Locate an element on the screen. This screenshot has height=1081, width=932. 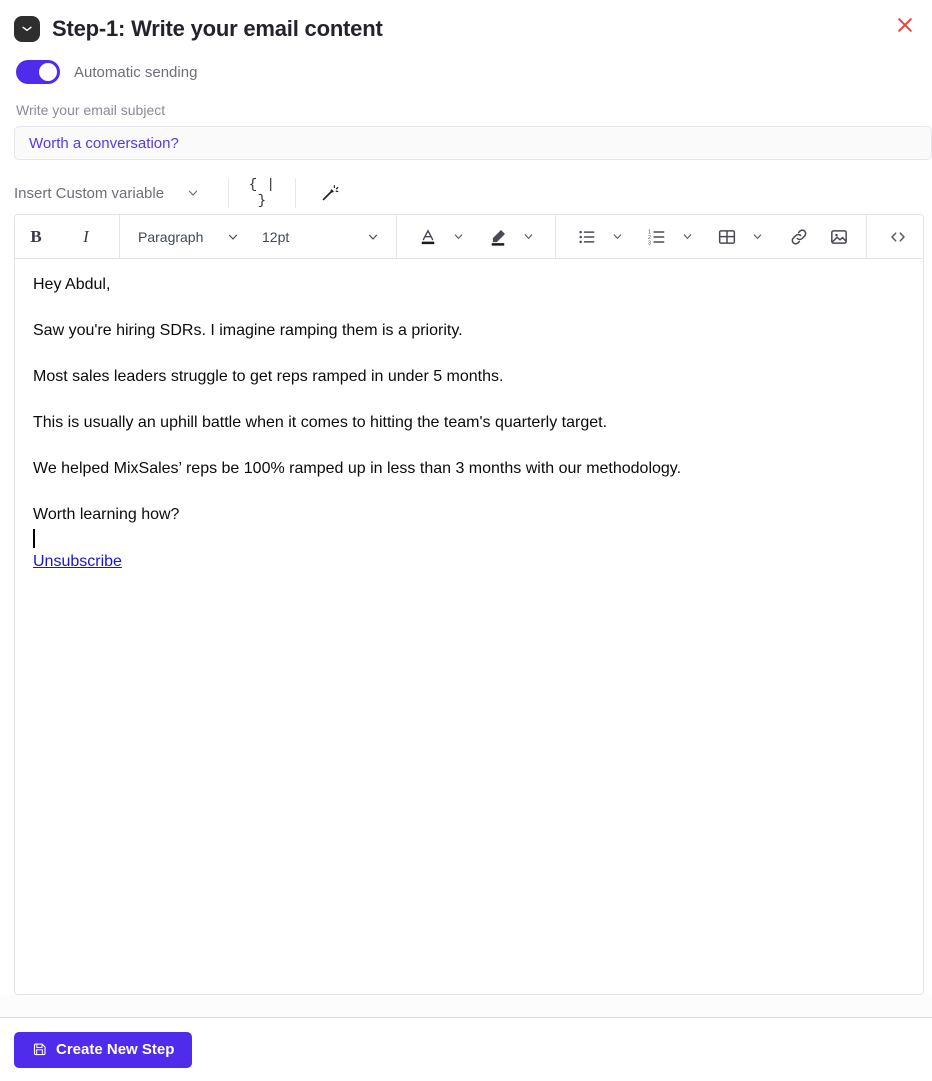
subject-input is located at coordinates (473, 143).